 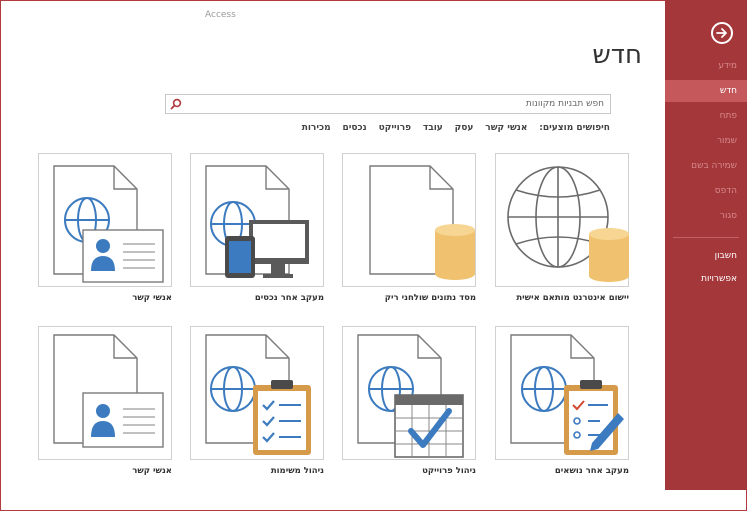 I want to click on sidebar-item-options: אפשרויות, so click(x=701, y=279).